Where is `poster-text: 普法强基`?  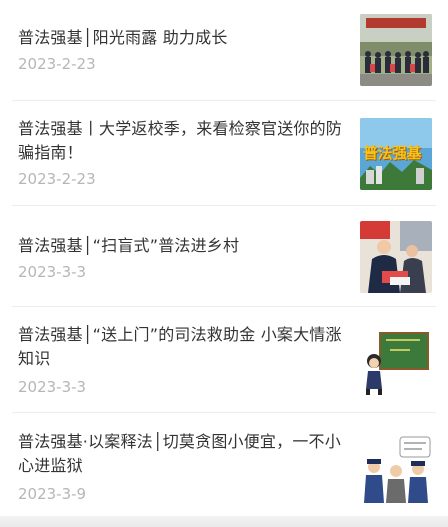 poster-text: 普法强基 is located at coordinates (392, 153).